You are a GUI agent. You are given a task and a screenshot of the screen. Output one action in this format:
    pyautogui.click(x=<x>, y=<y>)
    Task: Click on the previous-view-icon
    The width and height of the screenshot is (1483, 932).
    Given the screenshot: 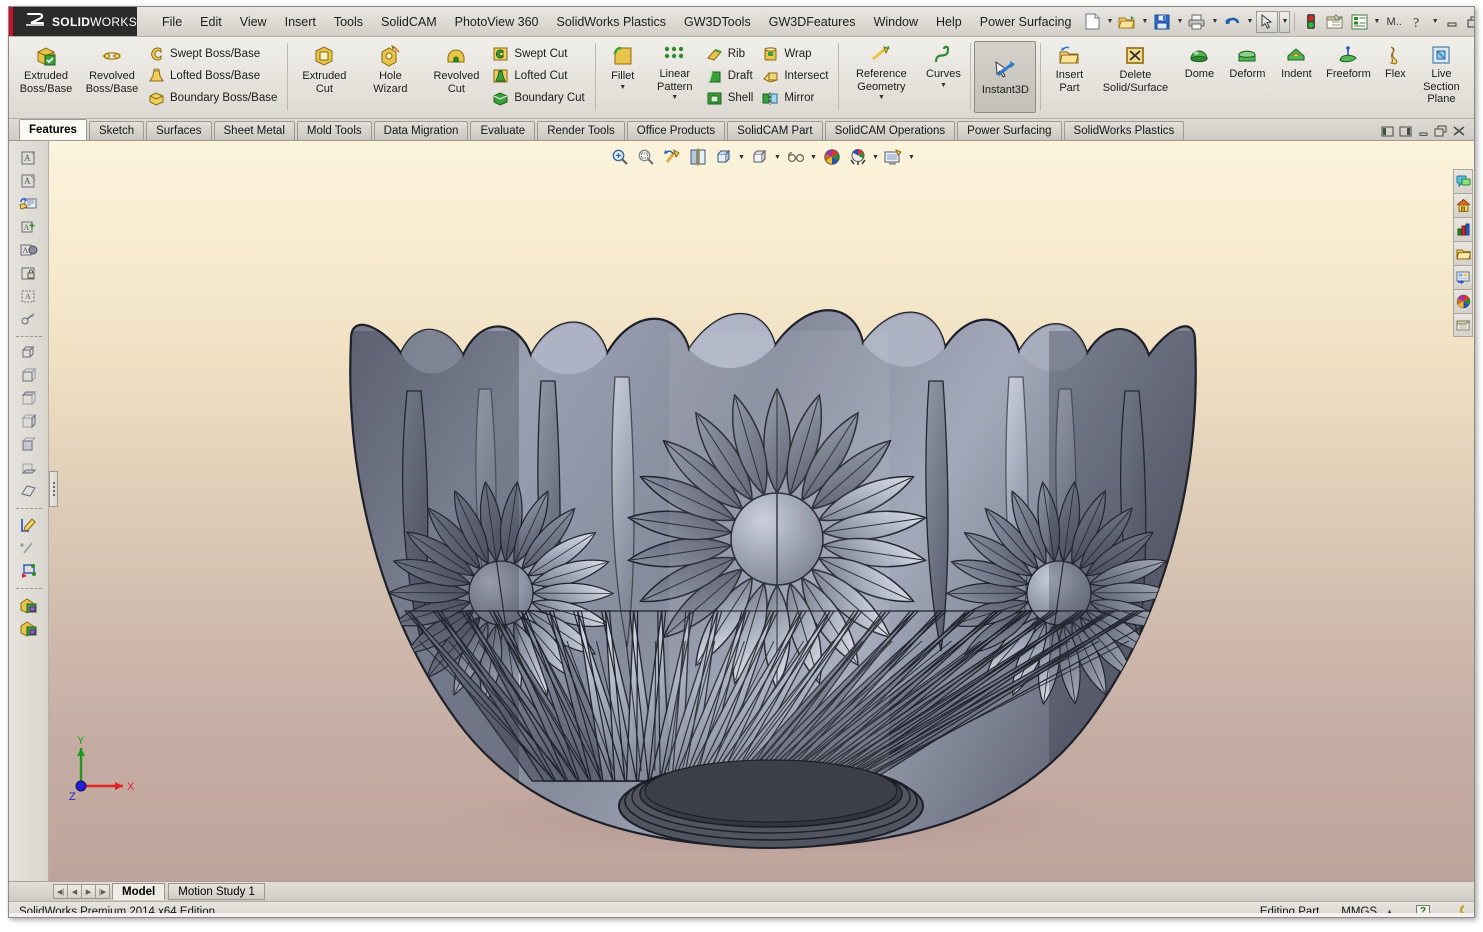 What is the action you would take?
    pyautogui.click(x=672, y=157)
    